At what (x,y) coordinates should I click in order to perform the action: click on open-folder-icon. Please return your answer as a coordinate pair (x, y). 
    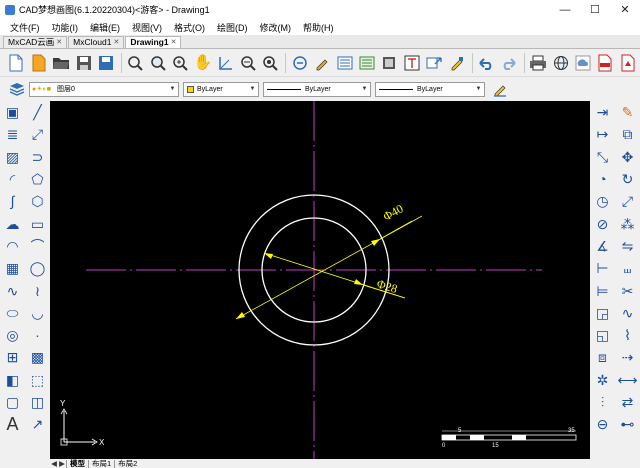
    Looking at the image, I should click on (61, 62).